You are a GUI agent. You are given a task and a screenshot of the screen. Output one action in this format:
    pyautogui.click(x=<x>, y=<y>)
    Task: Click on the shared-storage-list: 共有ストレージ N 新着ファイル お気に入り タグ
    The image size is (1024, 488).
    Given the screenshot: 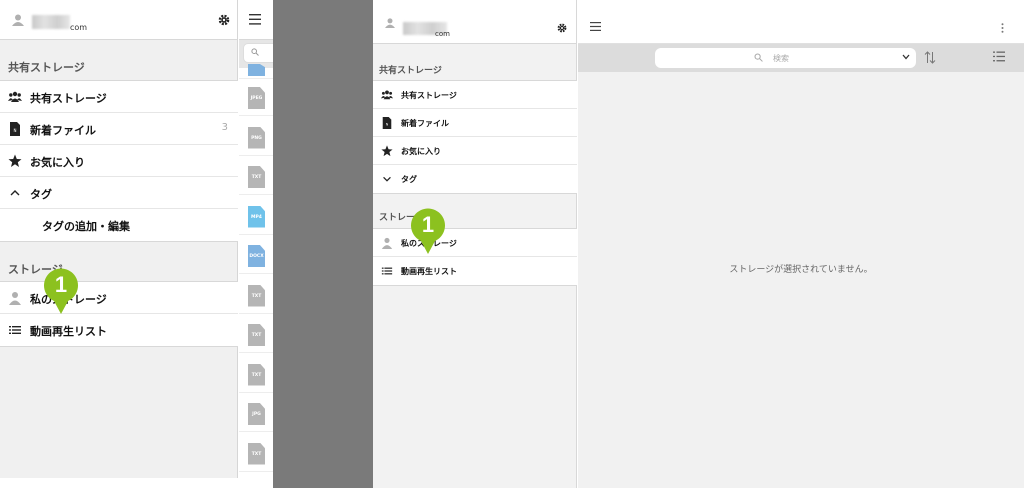 What is the action you would take?
    pyautogui.click(x=475, y=137)
    